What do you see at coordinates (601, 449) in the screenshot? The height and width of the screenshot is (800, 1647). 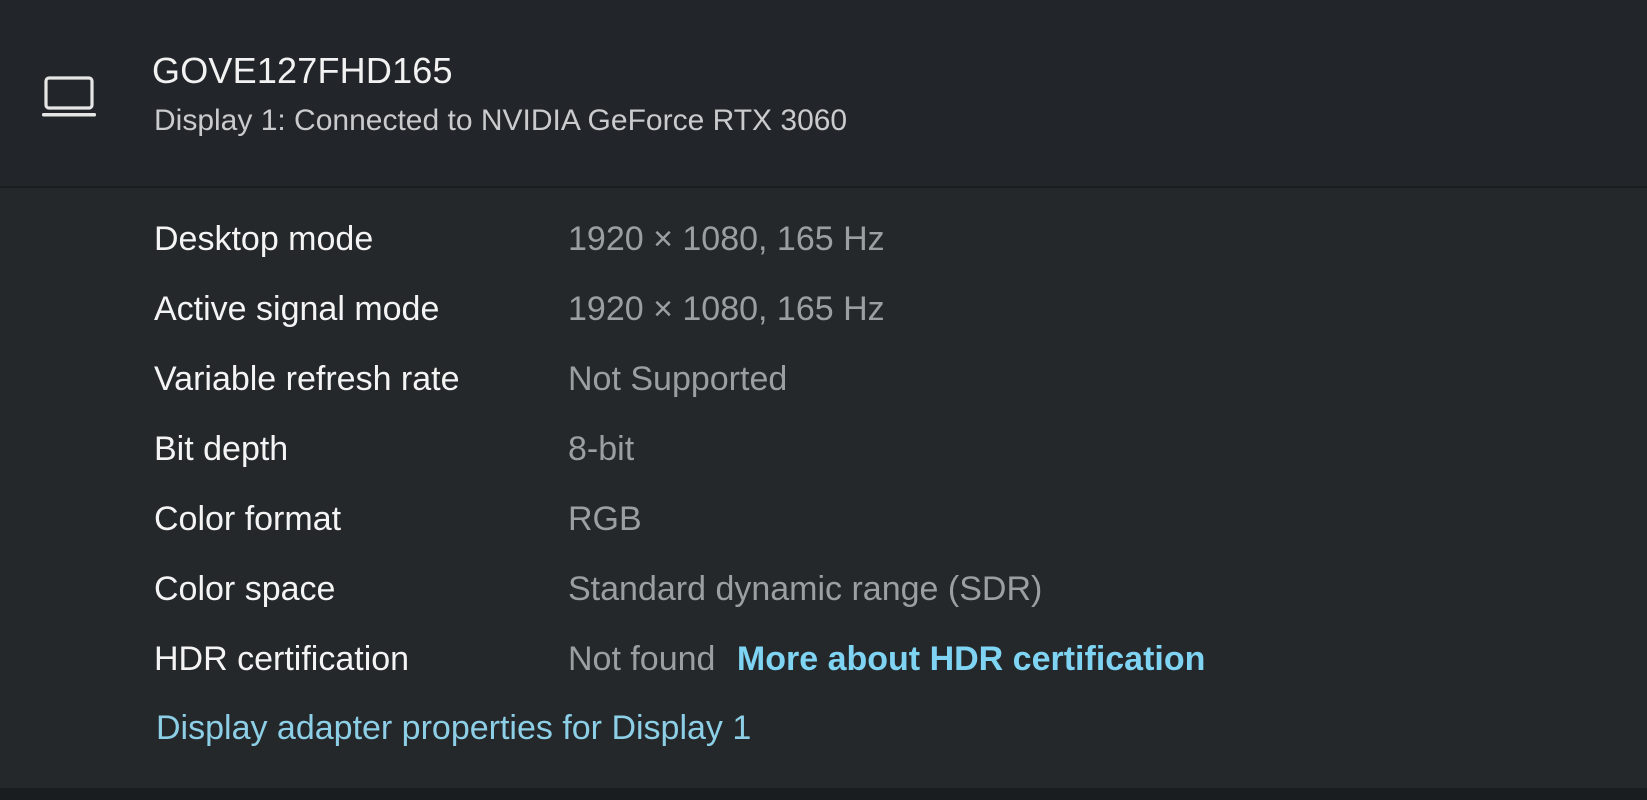 I see `info-value: 8-bit` at bounding box center [601, 449].